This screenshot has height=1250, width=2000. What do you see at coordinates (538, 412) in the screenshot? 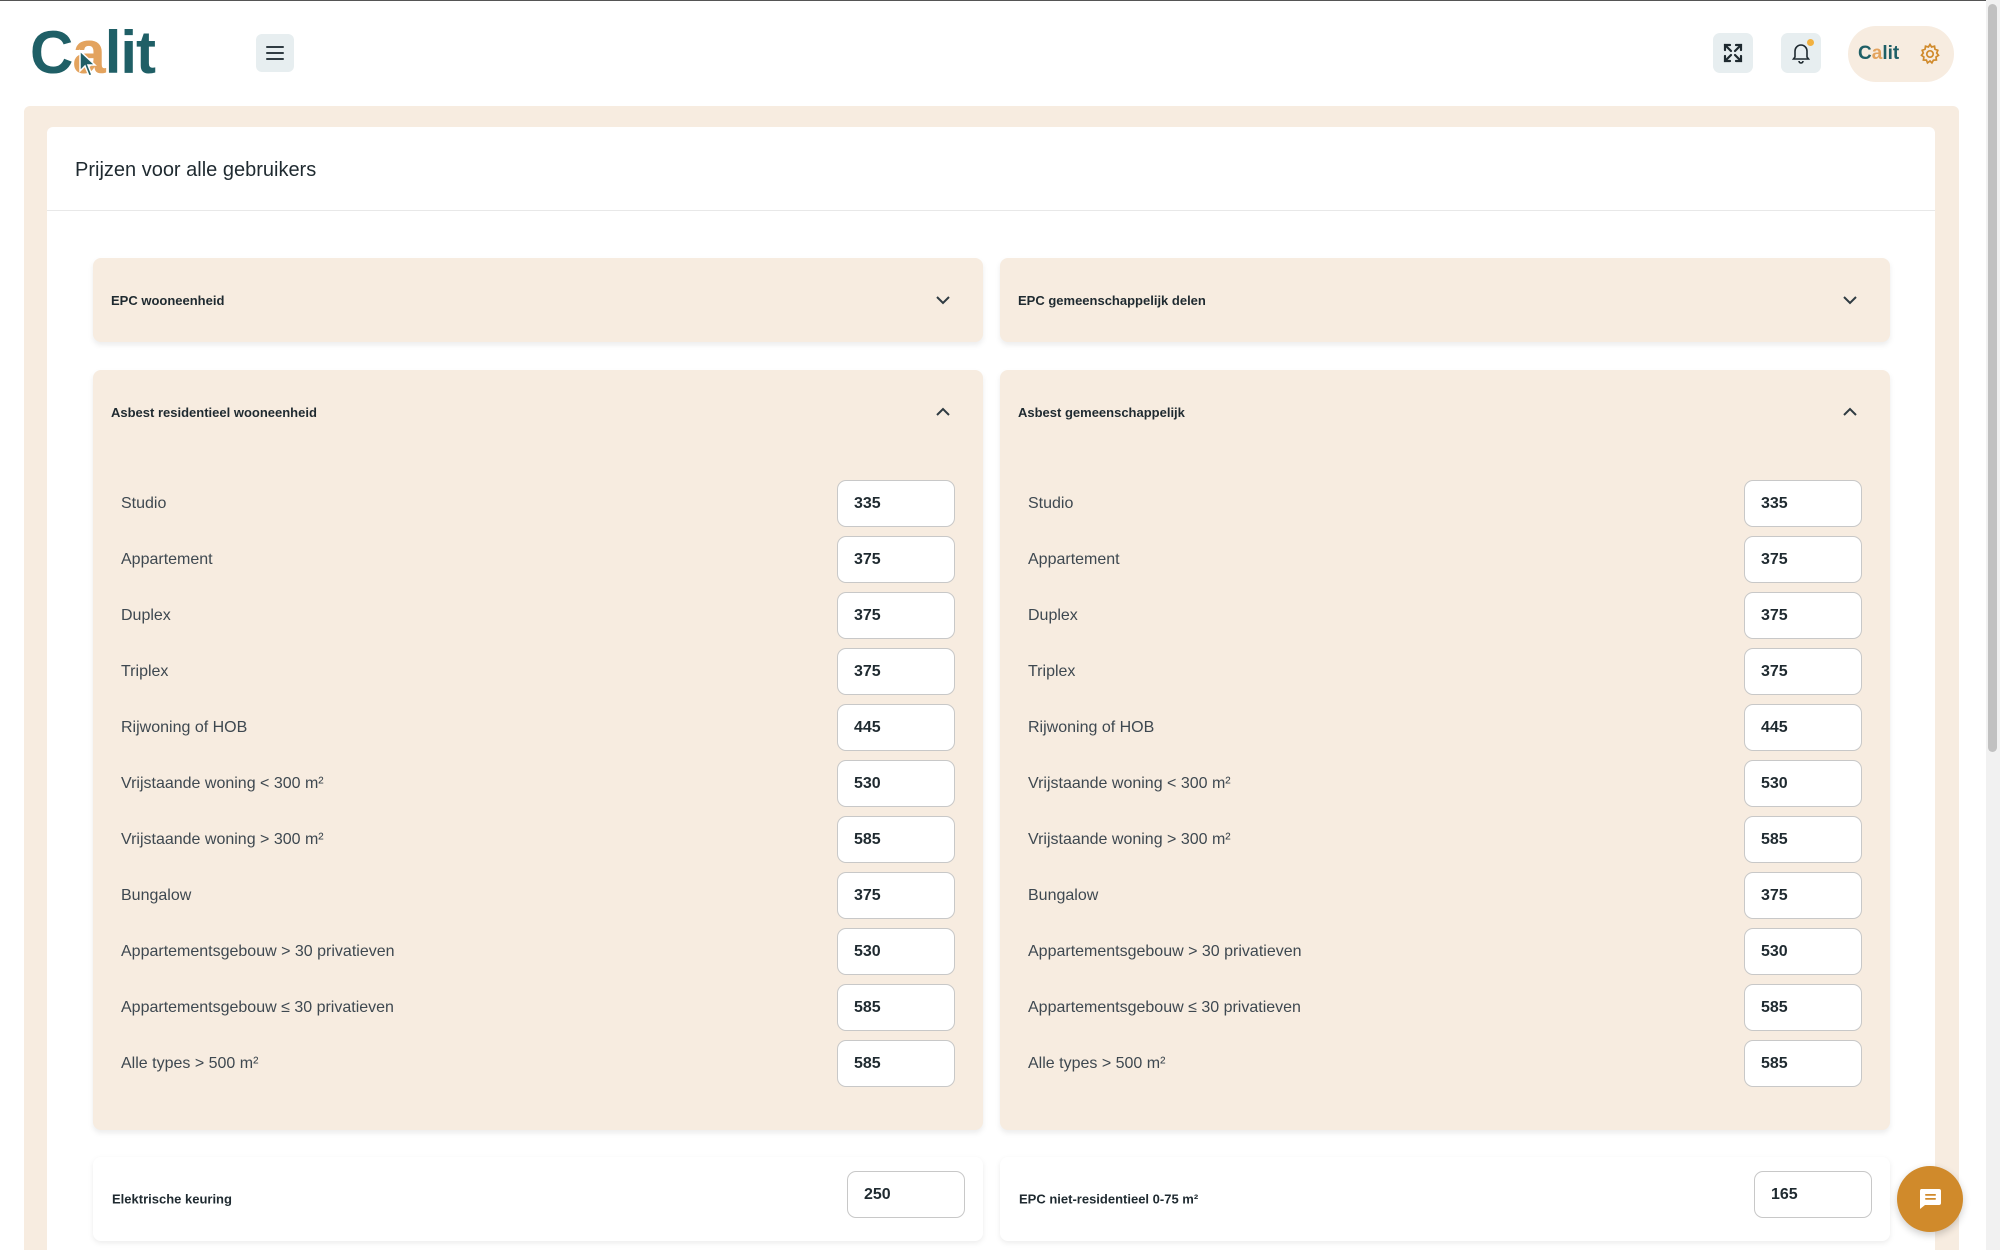
I see `panel-asbest-residentieel-header: Asbest residentieel wooneenheid` at bounding box center [538, 412].